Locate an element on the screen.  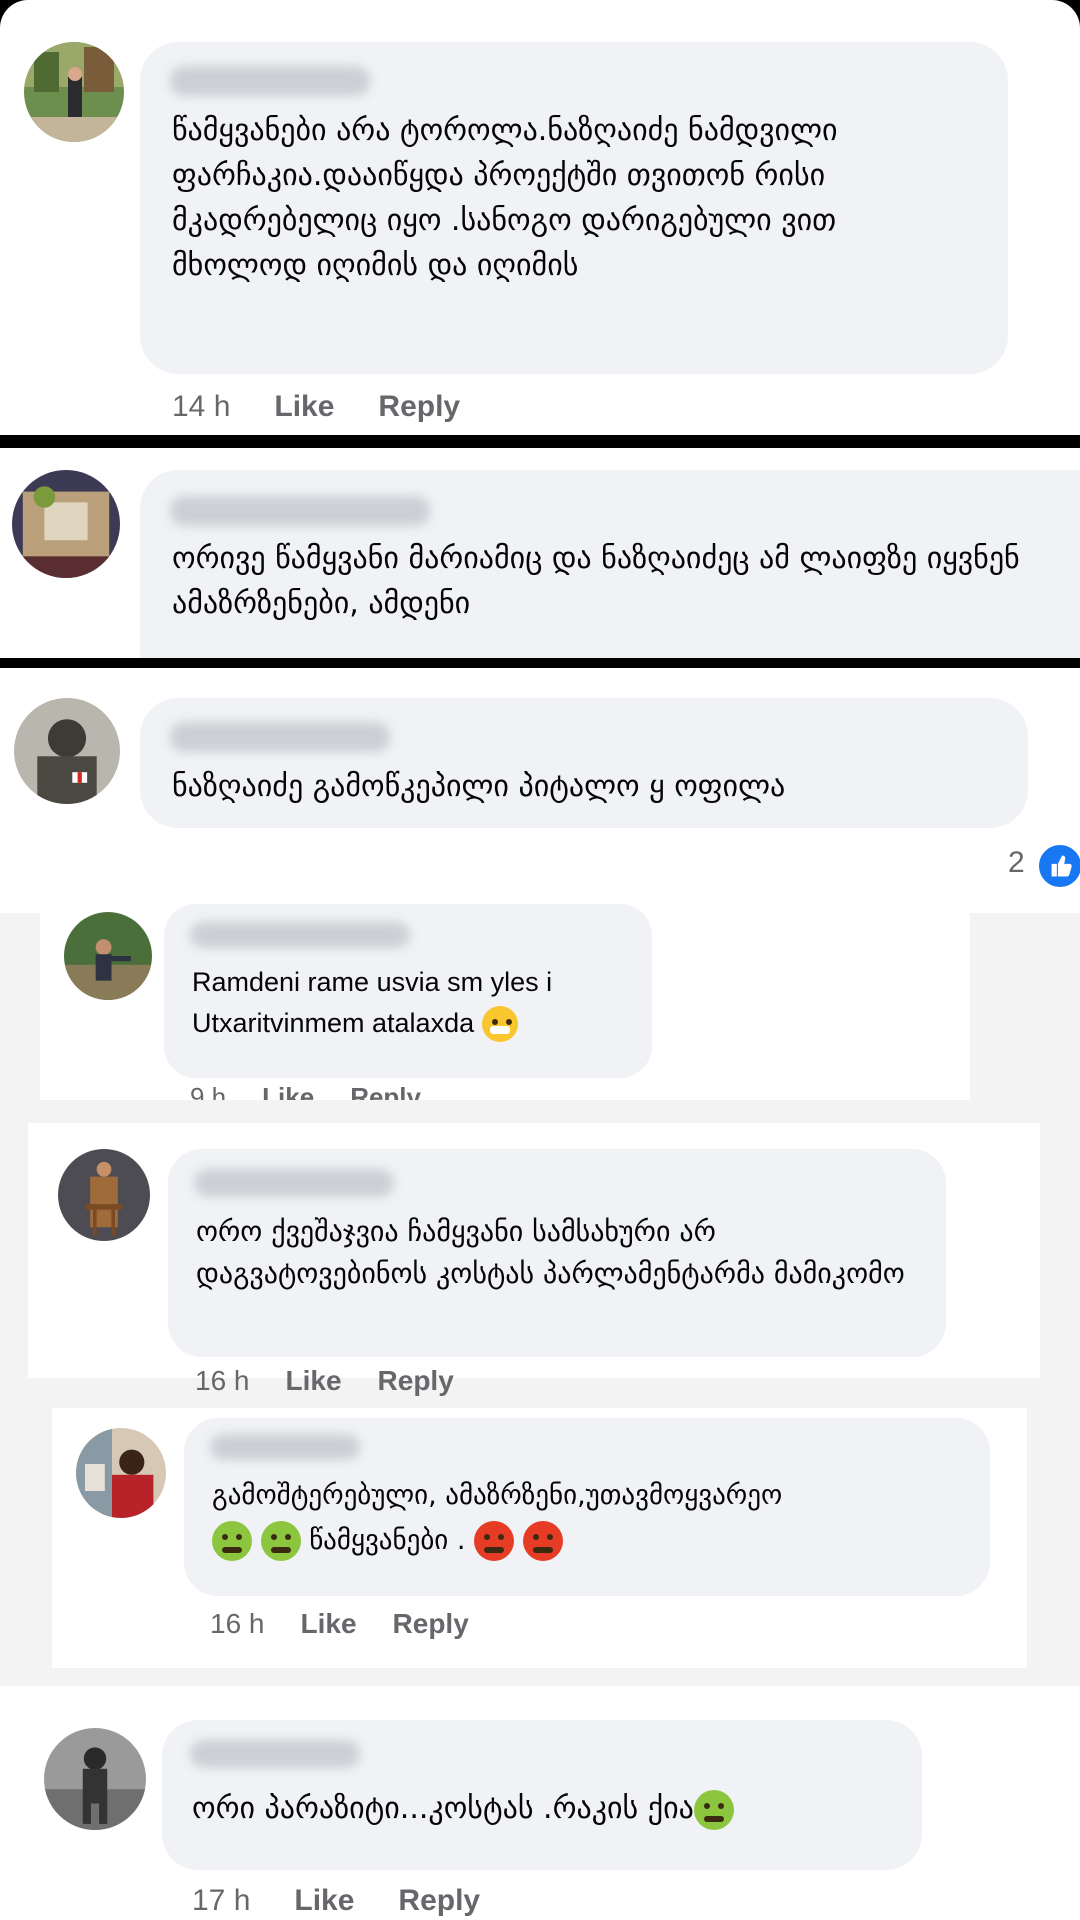
timestamp: 17 h is located at coordinates (221, 1900).